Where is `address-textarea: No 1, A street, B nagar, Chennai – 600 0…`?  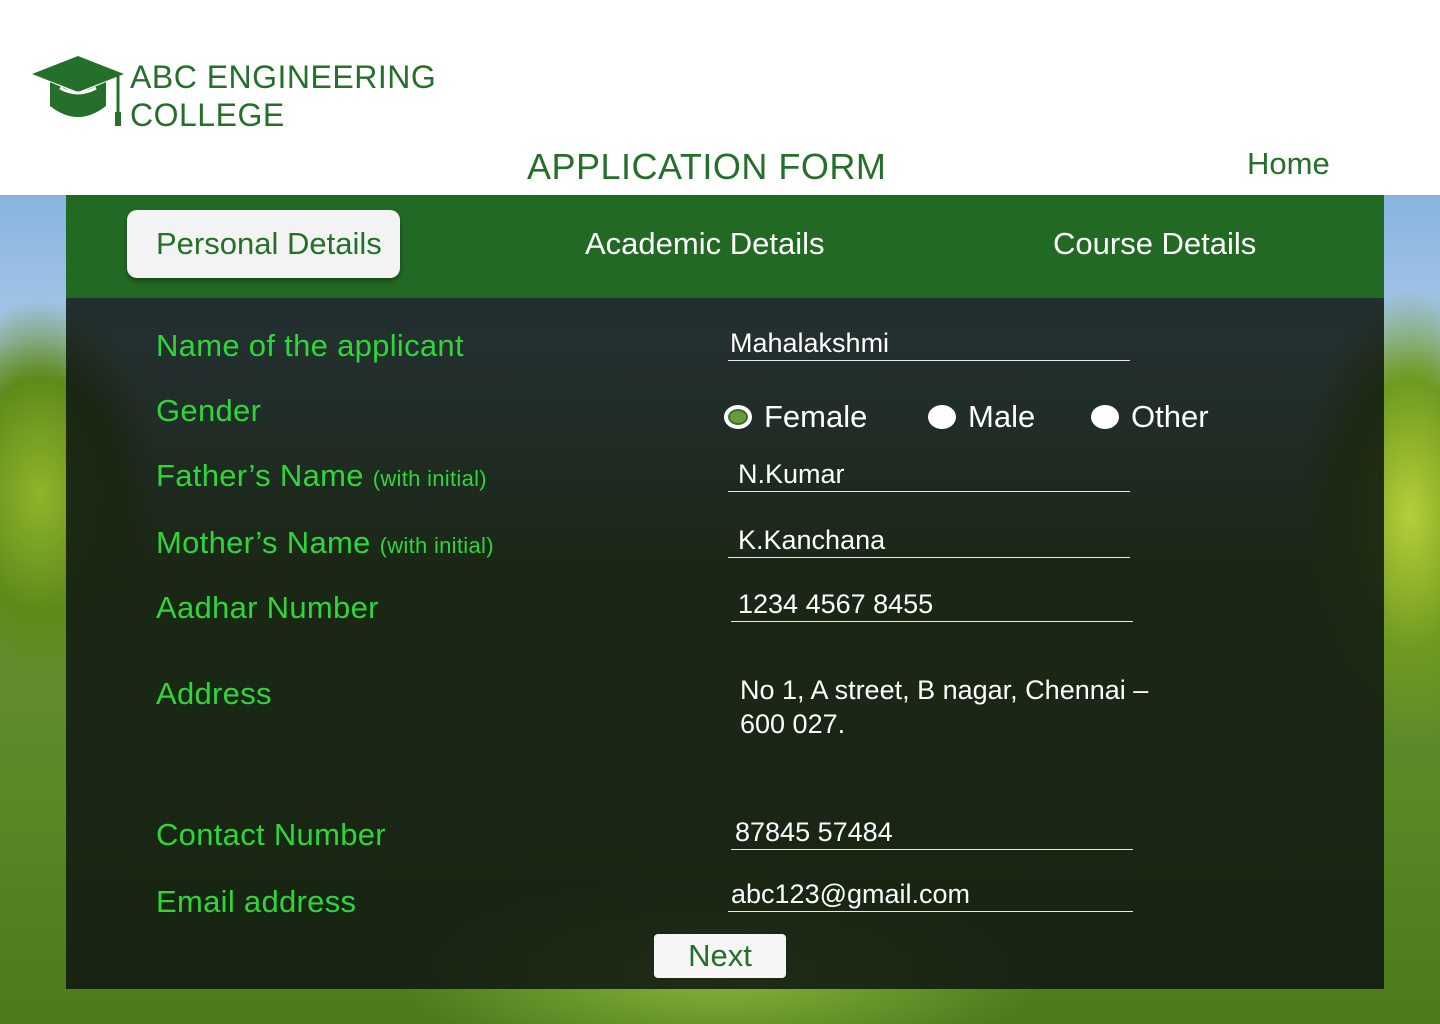 address-textarea: No 1, A street, B nagar, Chennai – 600 0… is located at coordinates (970, 707).